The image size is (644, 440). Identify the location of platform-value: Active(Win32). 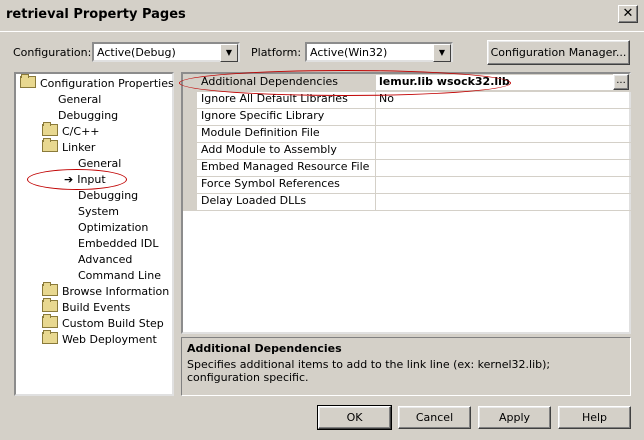
(349, 52).